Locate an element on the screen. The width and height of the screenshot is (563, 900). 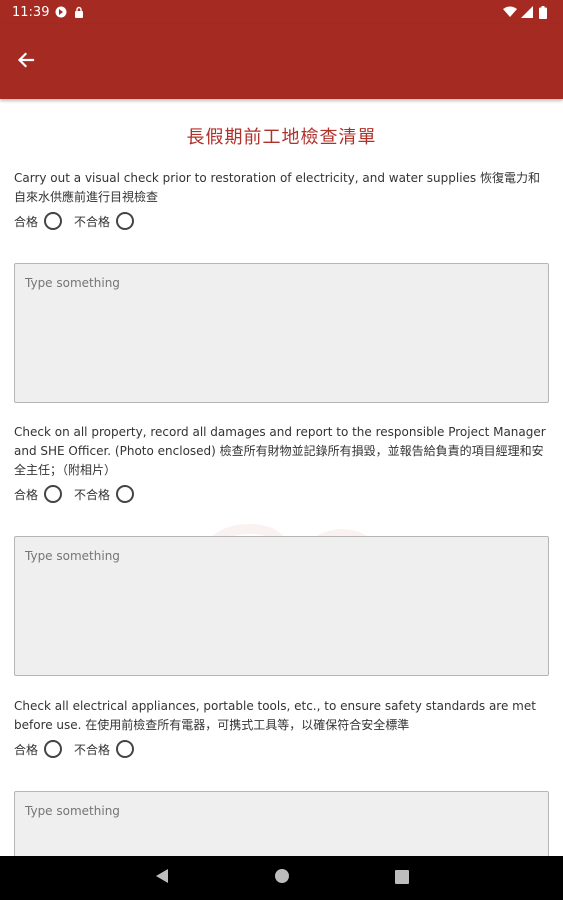
status-bar: 11:39 is located at coordinates (281, 12).